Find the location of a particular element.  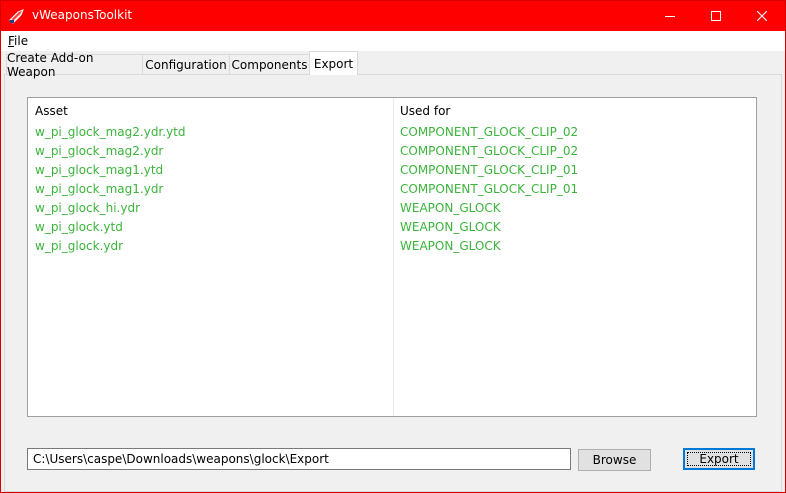

tab-components: Components is located at coordinates (269, 64).